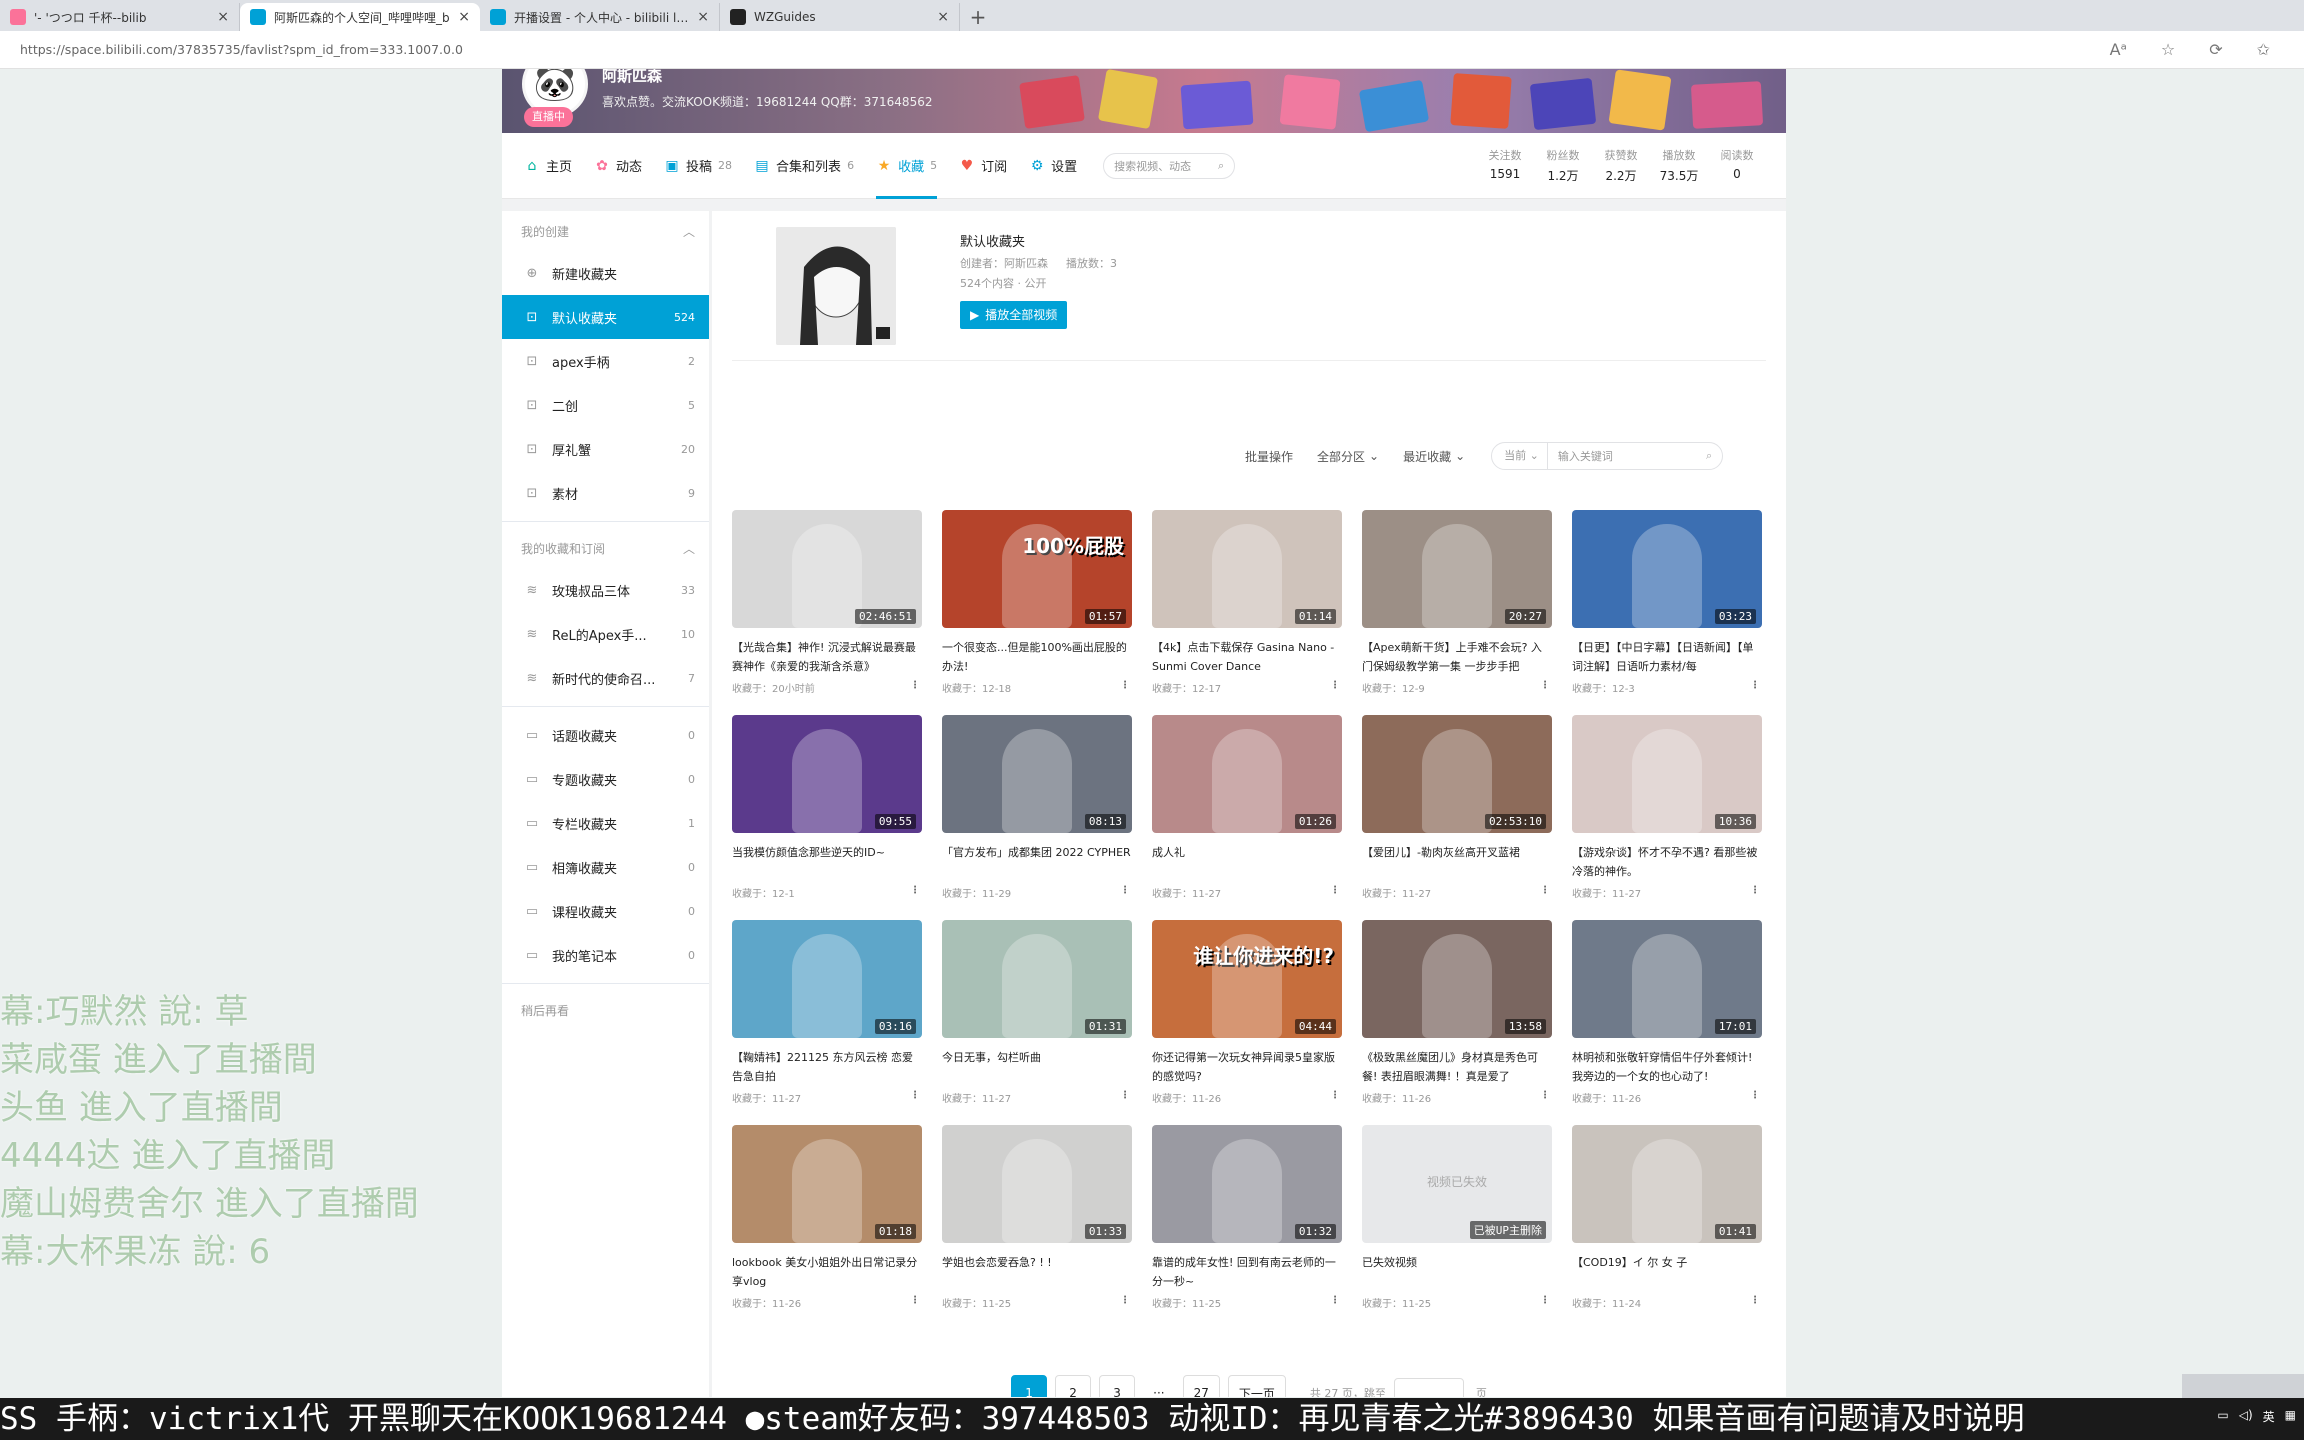 This screenshot has width=2304, height=1440. What do you see at coordinates (1457, 774) in the screenshot?
I see `video-thumbnail: 02:53:10` at bounding box center [1457, 774].